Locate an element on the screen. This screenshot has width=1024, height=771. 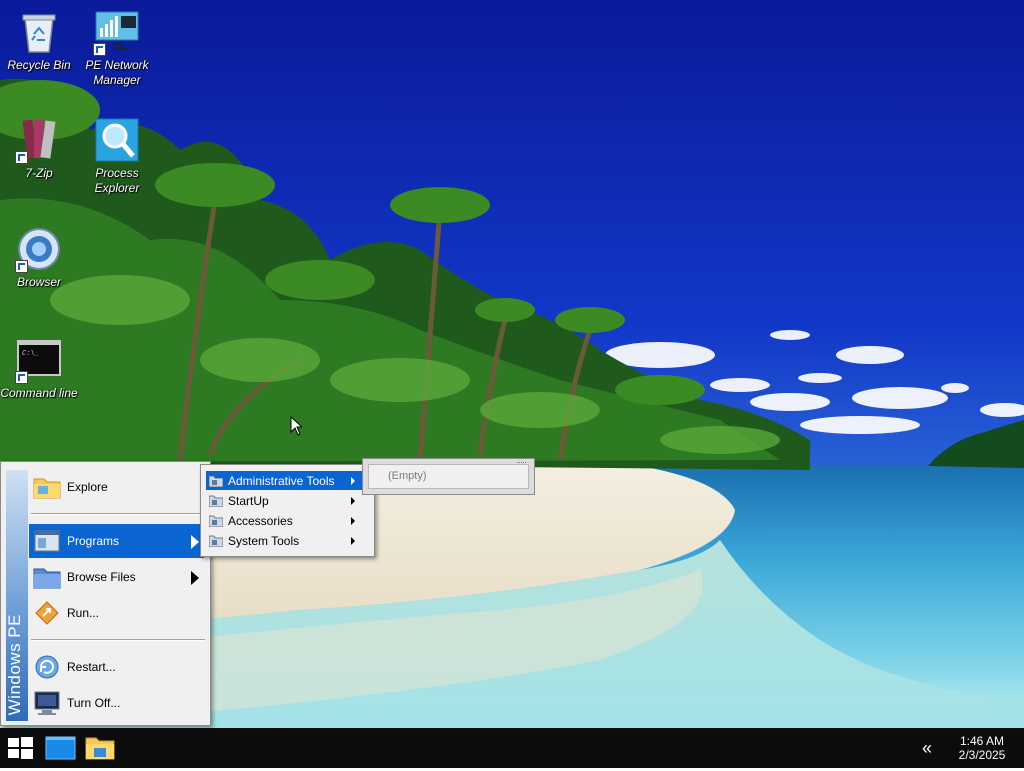
submenu-item-administrative-tools: Administrative Tools is located at coordinates (285, 480).